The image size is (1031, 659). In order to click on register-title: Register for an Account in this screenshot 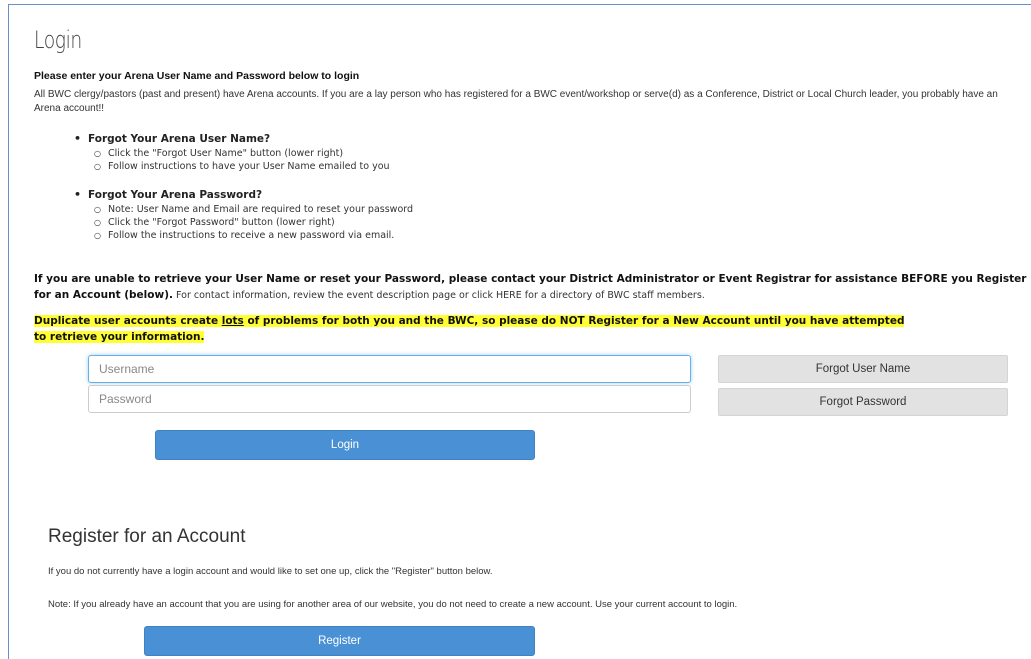, I will do `click(147, 536)`.